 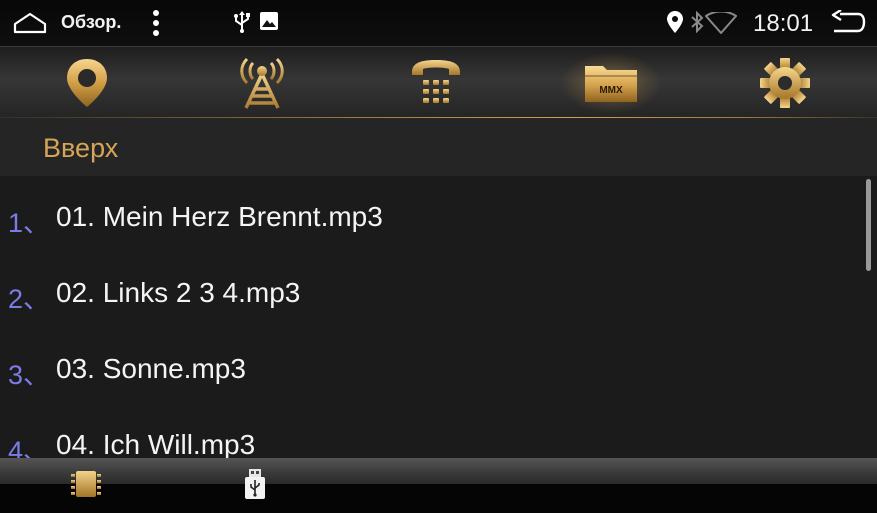 I want to click on usb-drive-icon, so click(x=255, y=484).